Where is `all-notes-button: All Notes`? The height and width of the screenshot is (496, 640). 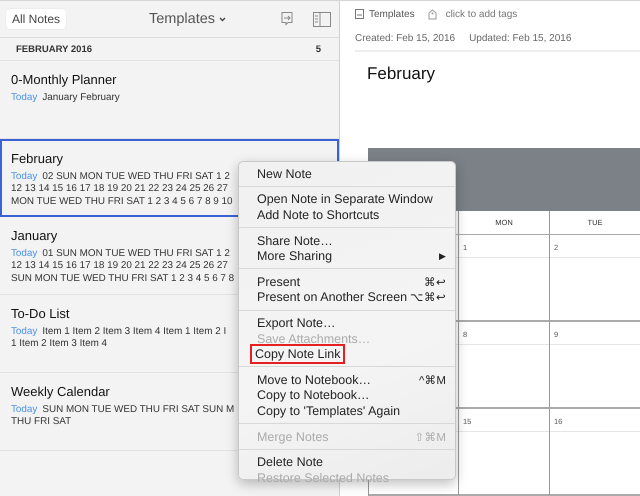
all-notes-button: All Notes is located at coordinates (36, 19).